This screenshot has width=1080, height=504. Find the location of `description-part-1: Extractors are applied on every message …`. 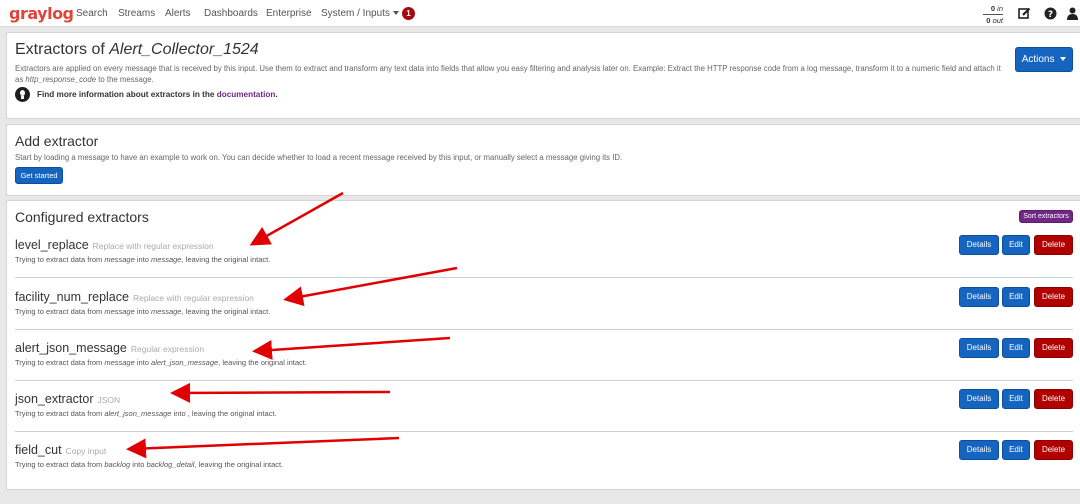

description-part-1: Extractors are applied on every message … is located at coordinates (508, 74).